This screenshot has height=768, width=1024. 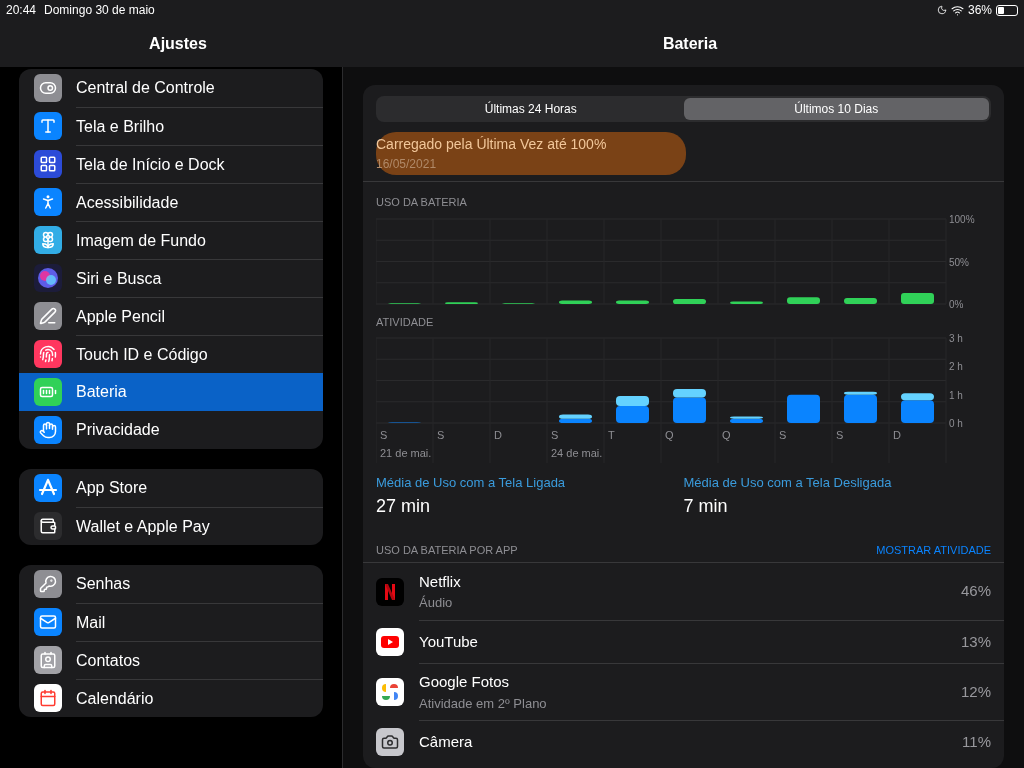 I want to click on settings-item: Wallet e Apple Pay, so click(x=171, y=526).